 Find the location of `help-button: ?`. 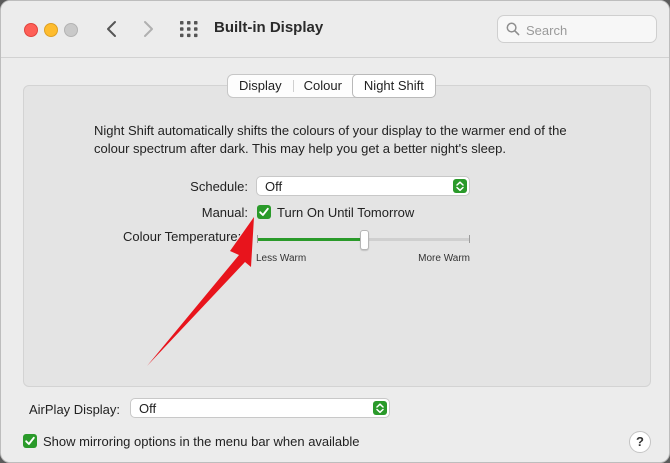

help-button: ? is located at coordinates (640, 442).